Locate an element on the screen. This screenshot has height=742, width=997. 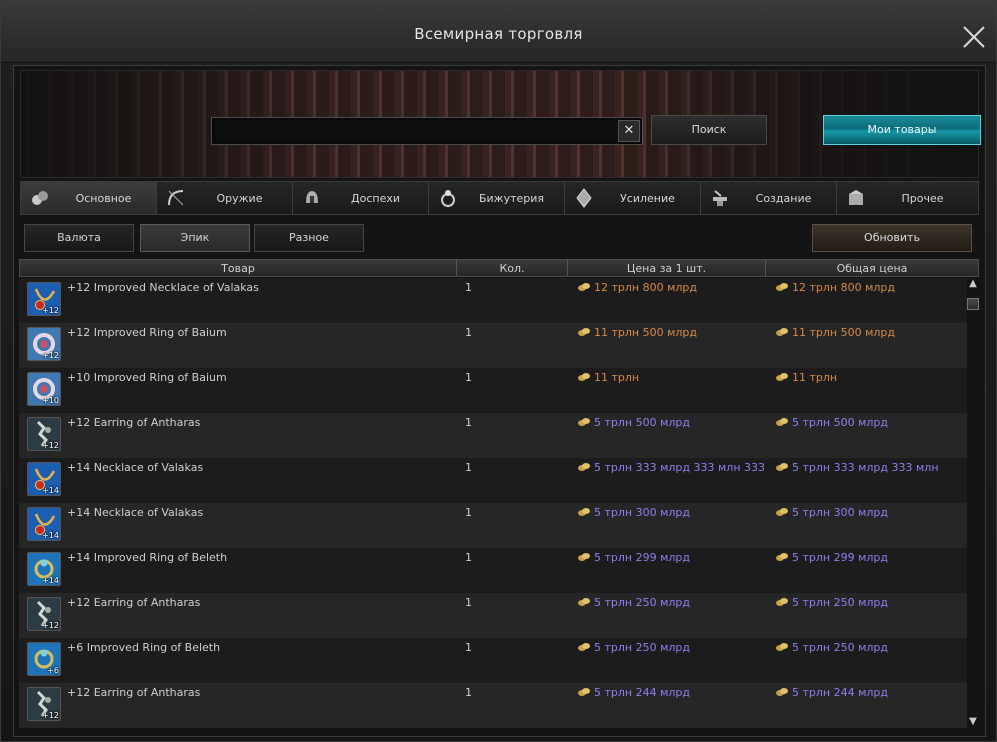
total-price: 5 трлн 299 млрд is located at coordinates (871, 557).